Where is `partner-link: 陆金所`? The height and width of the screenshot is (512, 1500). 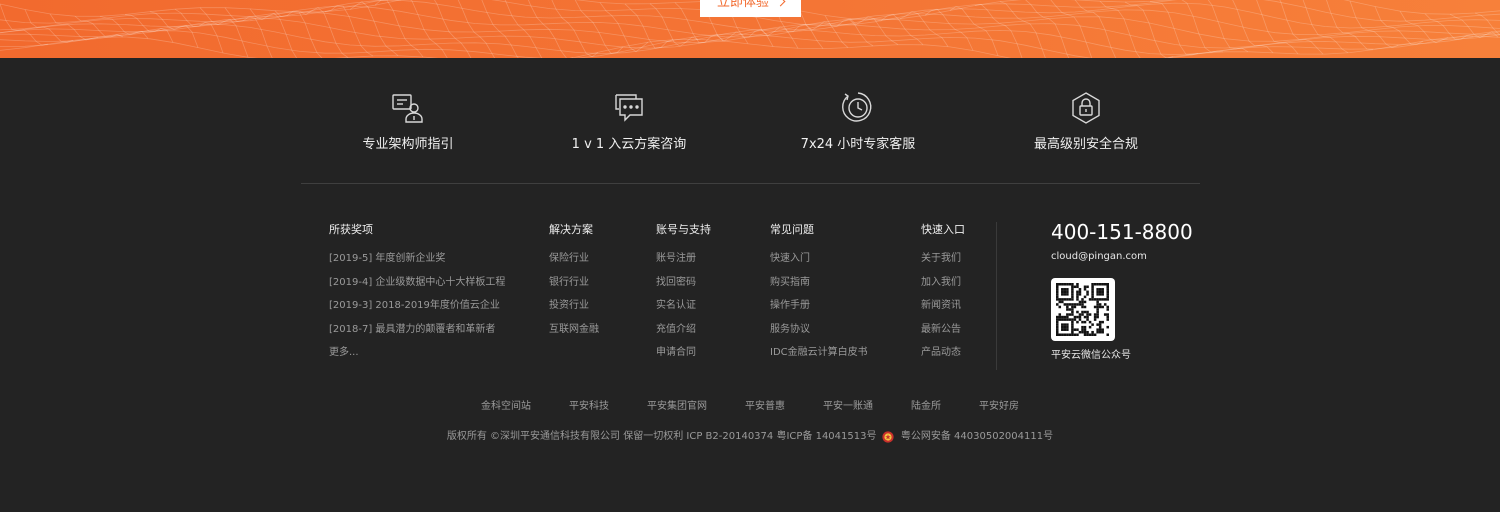 partner-link: 陆金所 is located at coordinates (926, 407).